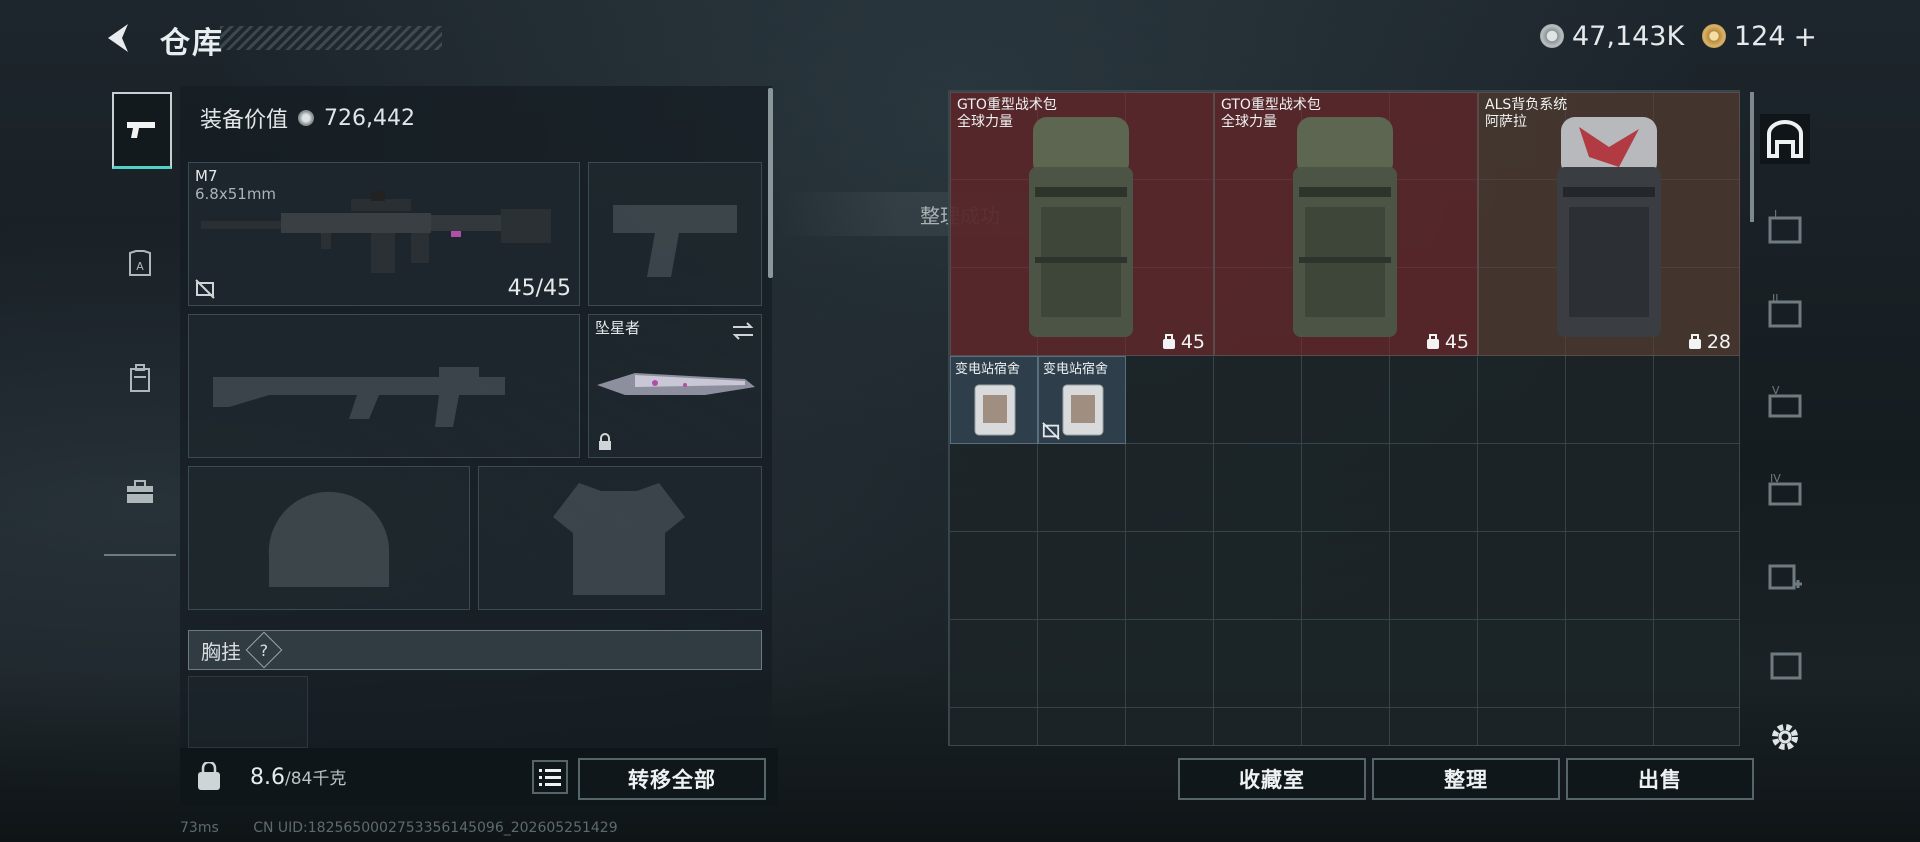 The width and height of the screenshot is (1920, 842). What do you see at coordinates (1272, 779) in the screenshot?
I see `collection-room-button: 收藏室` at bounding box center [1272, 779].